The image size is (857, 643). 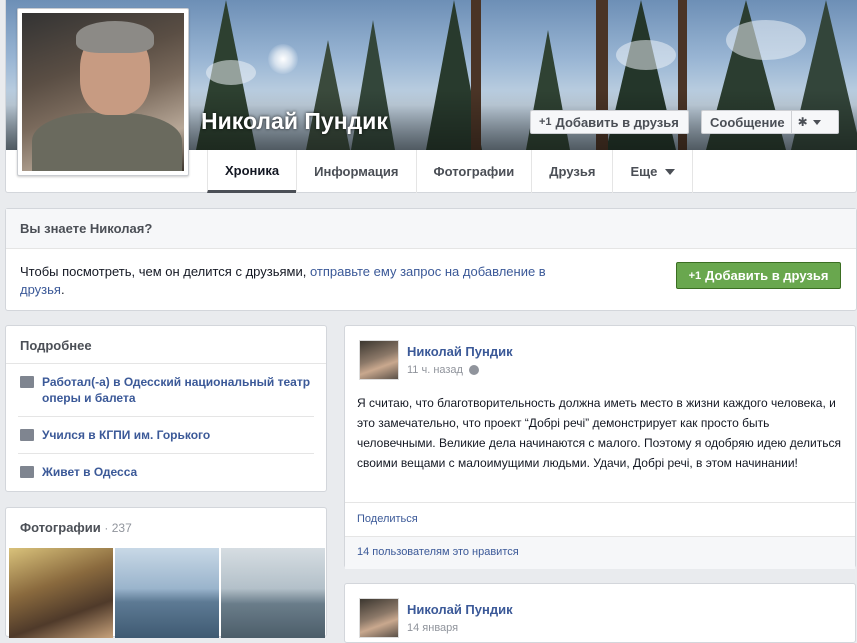 What do you see at coordinates (27, 435) in the screenshot?
I see `education-icon` at bounding box center [27, 435].